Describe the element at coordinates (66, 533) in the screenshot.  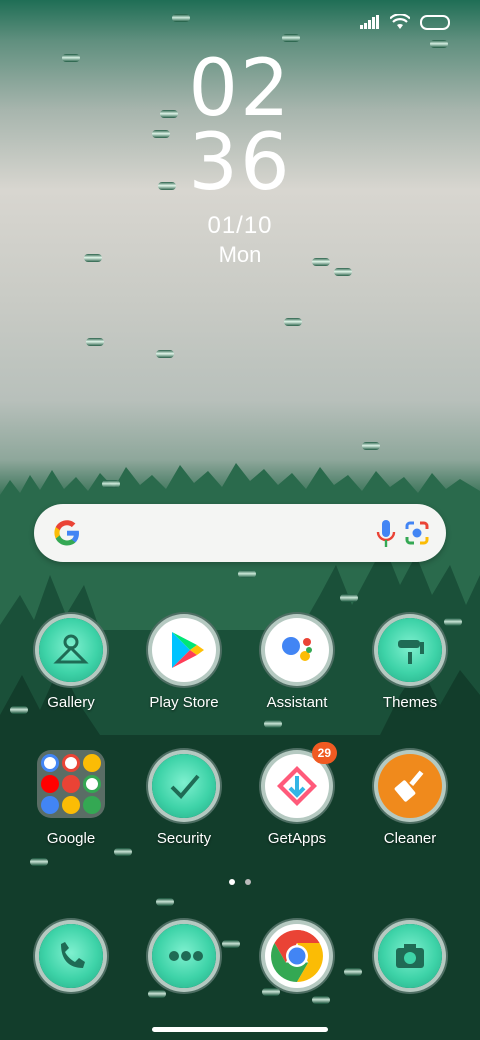
I see `google-g-icon` at that location.